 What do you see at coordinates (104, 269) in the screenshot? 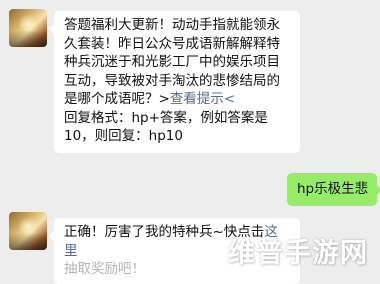
I see `faded-message-text: 抽取奖励吧！` at bounding box center [104, 269].